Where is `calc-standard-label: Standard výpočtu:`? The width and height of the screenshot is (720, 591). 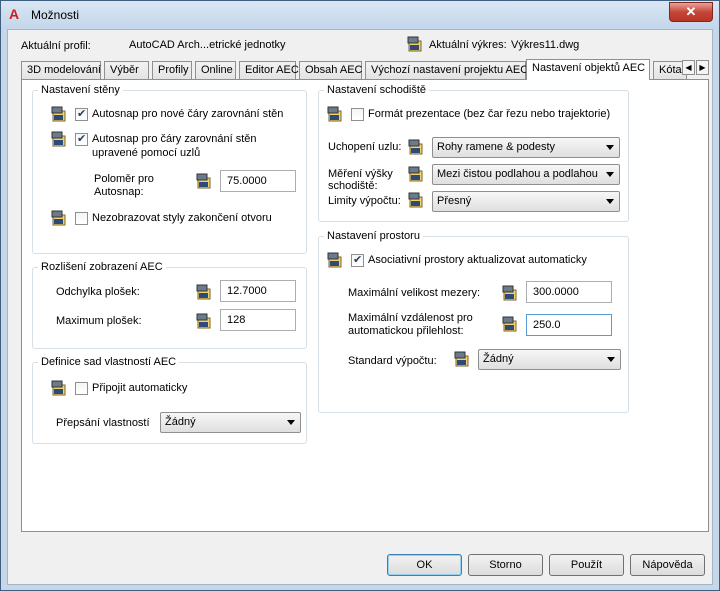
calc-standard-label: Standard výpočtu: is located at coordinates (392, 361).